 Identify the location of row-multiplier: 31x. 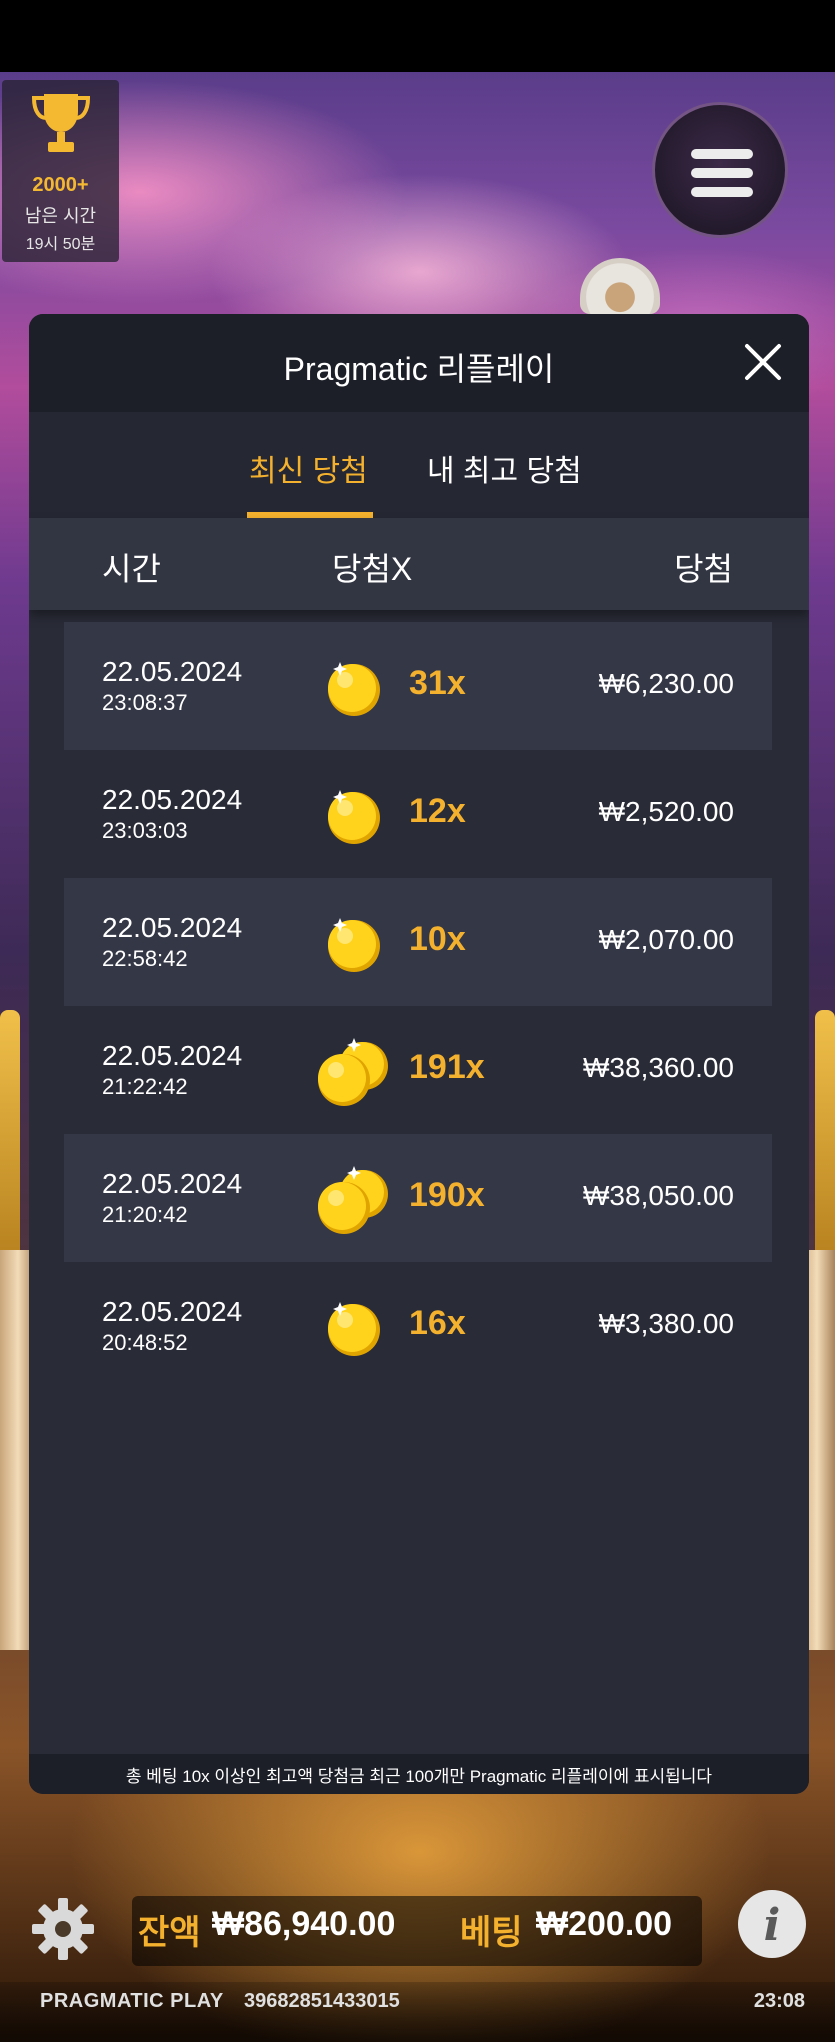
(437, 683).